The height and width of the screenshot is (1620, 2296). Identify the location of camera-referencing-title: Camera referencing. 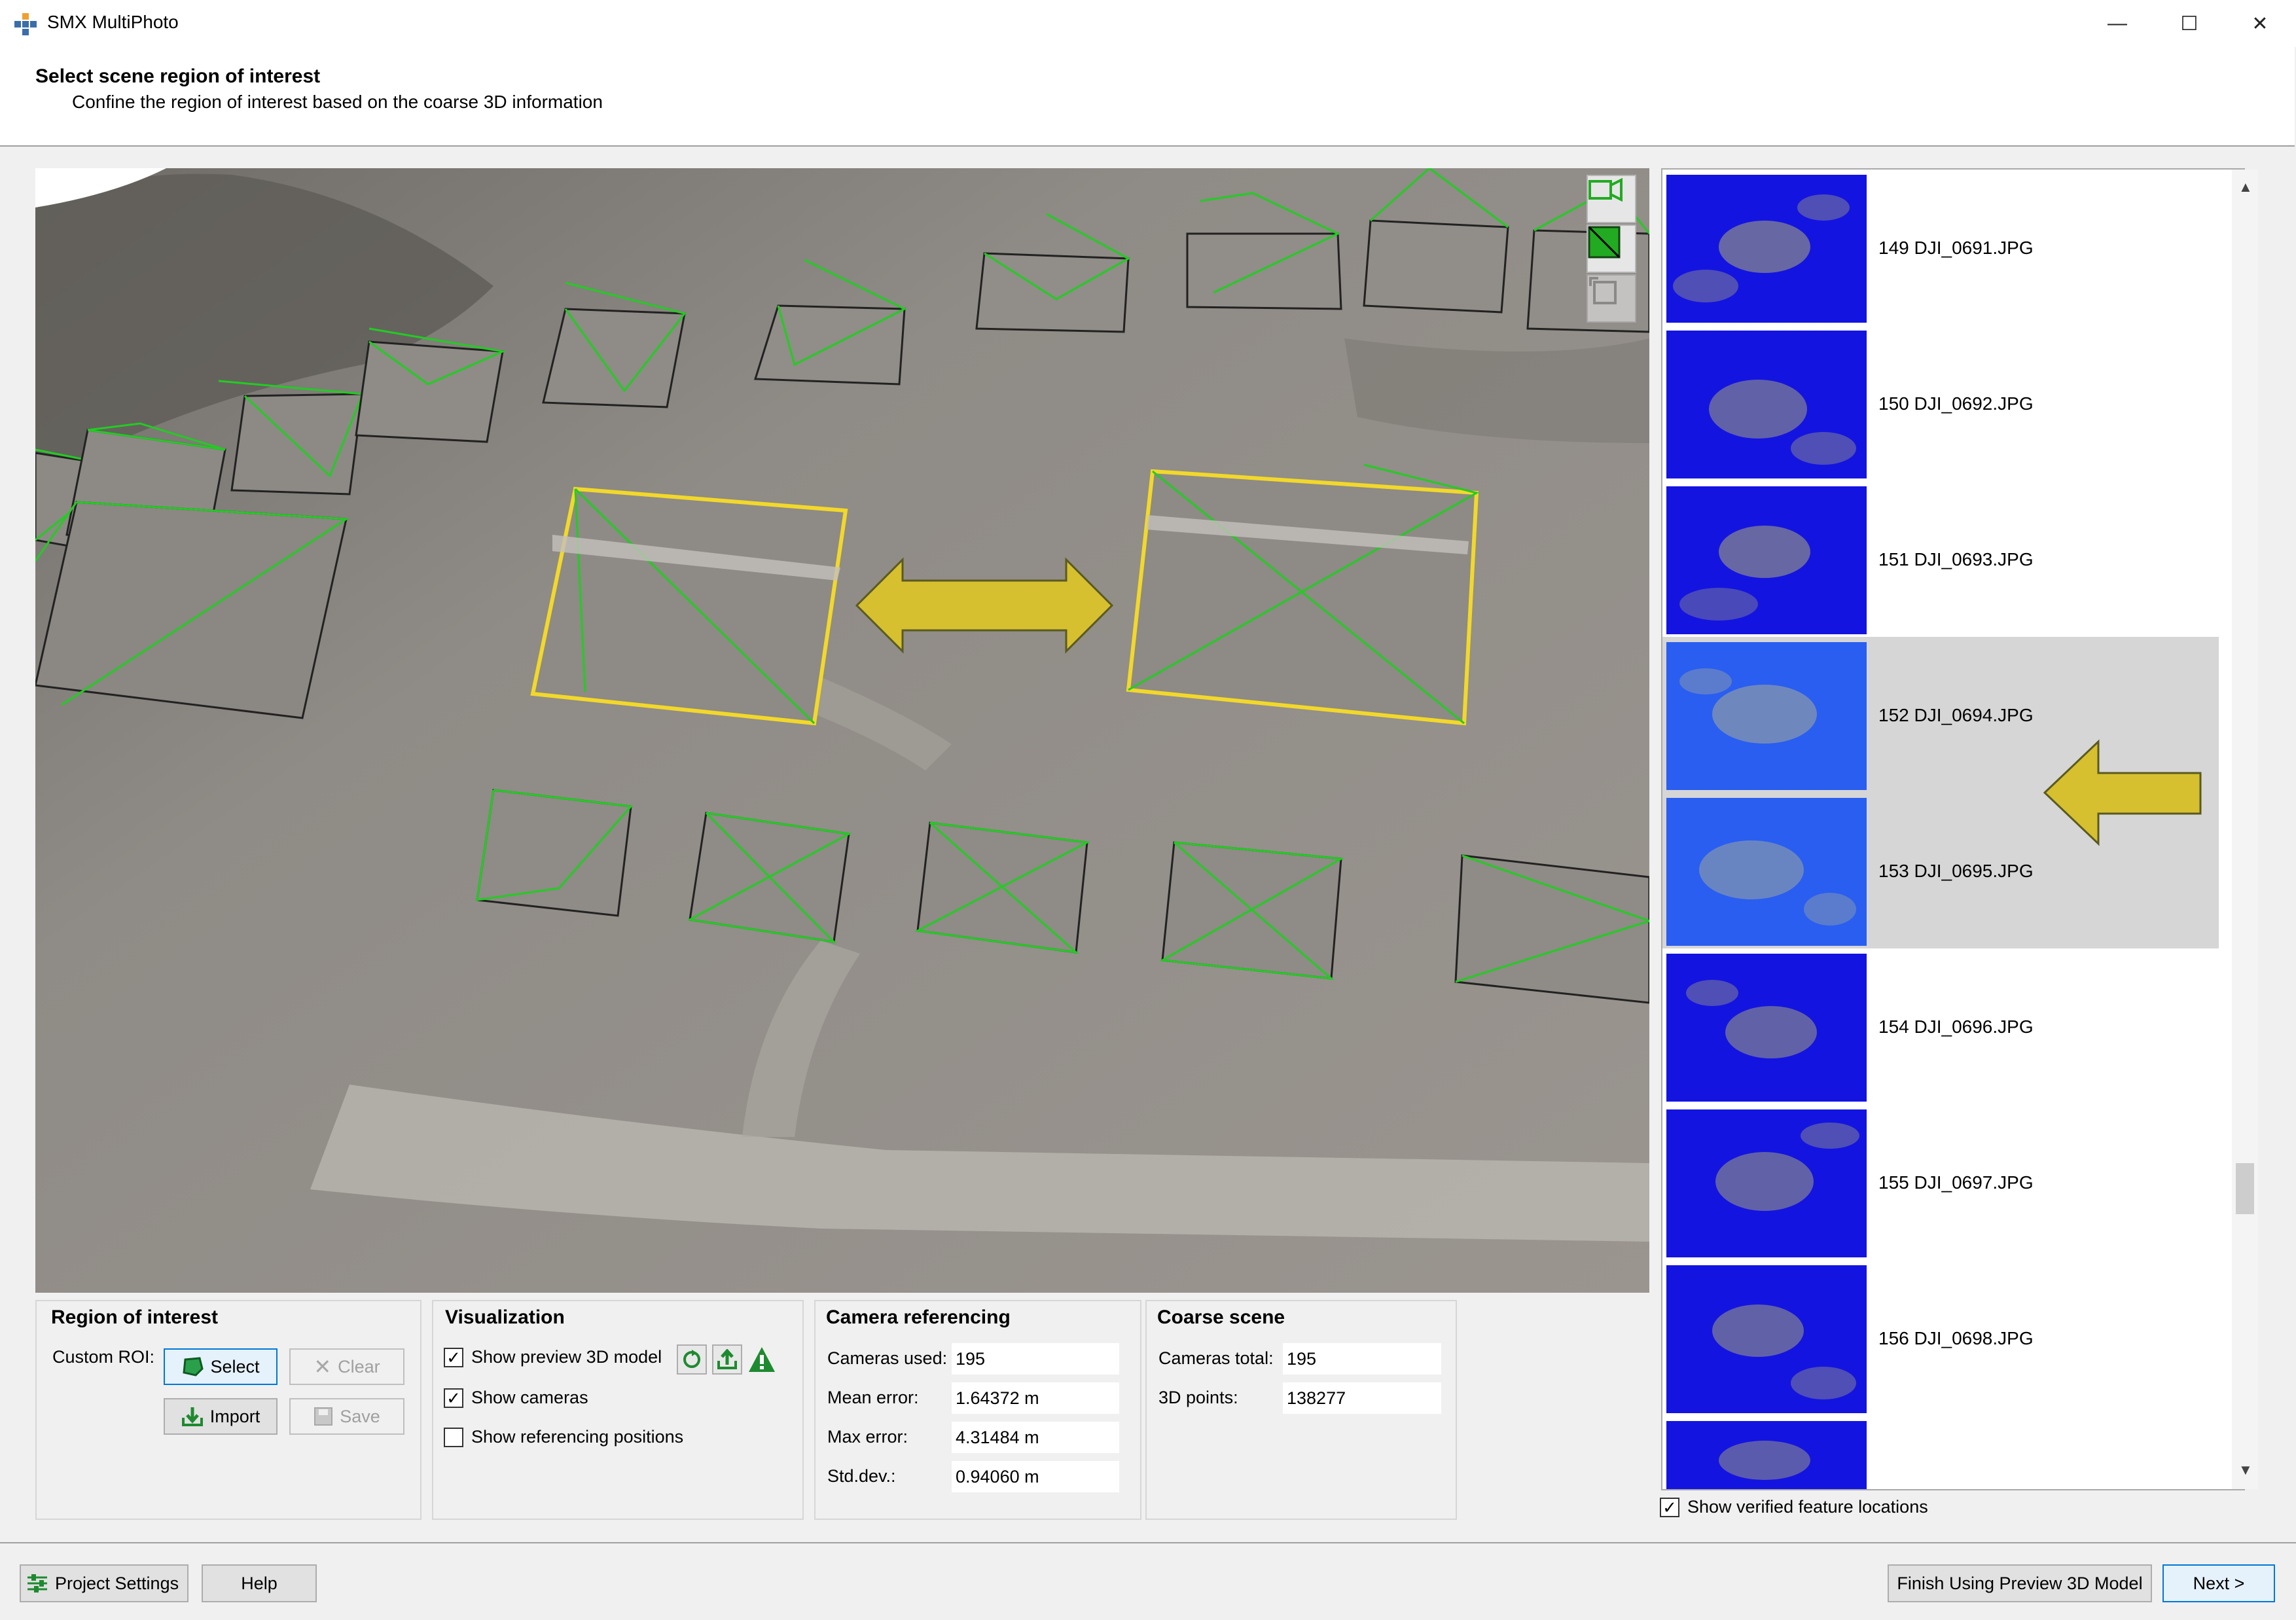
(919, 1317).